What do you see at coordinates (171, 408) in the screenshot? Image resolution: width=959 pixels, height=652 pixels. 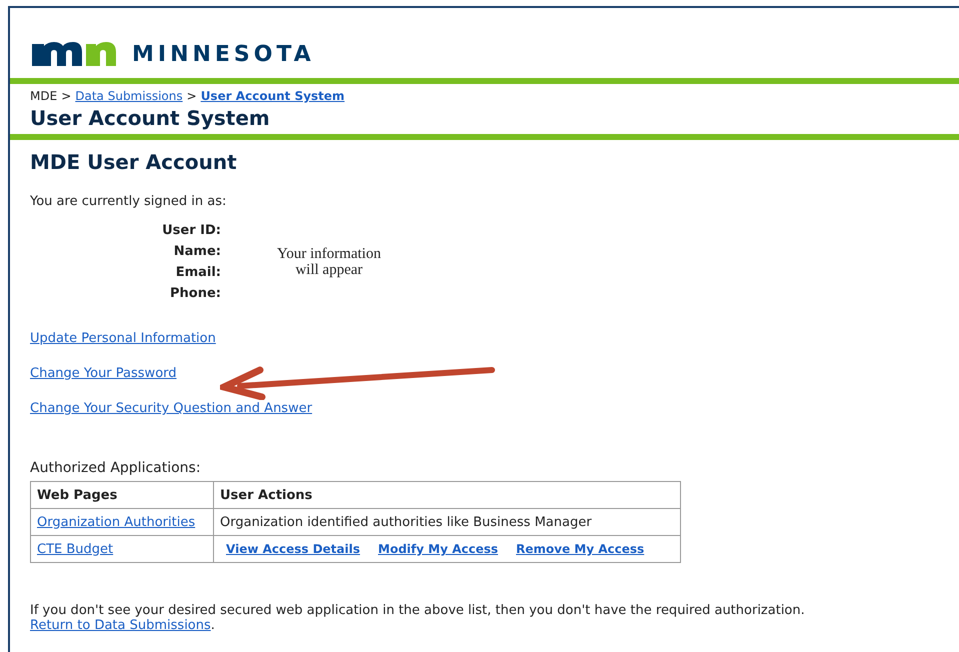 I see `account-link: Change Your Security Question and Answer` at bounding box center [171, 408].